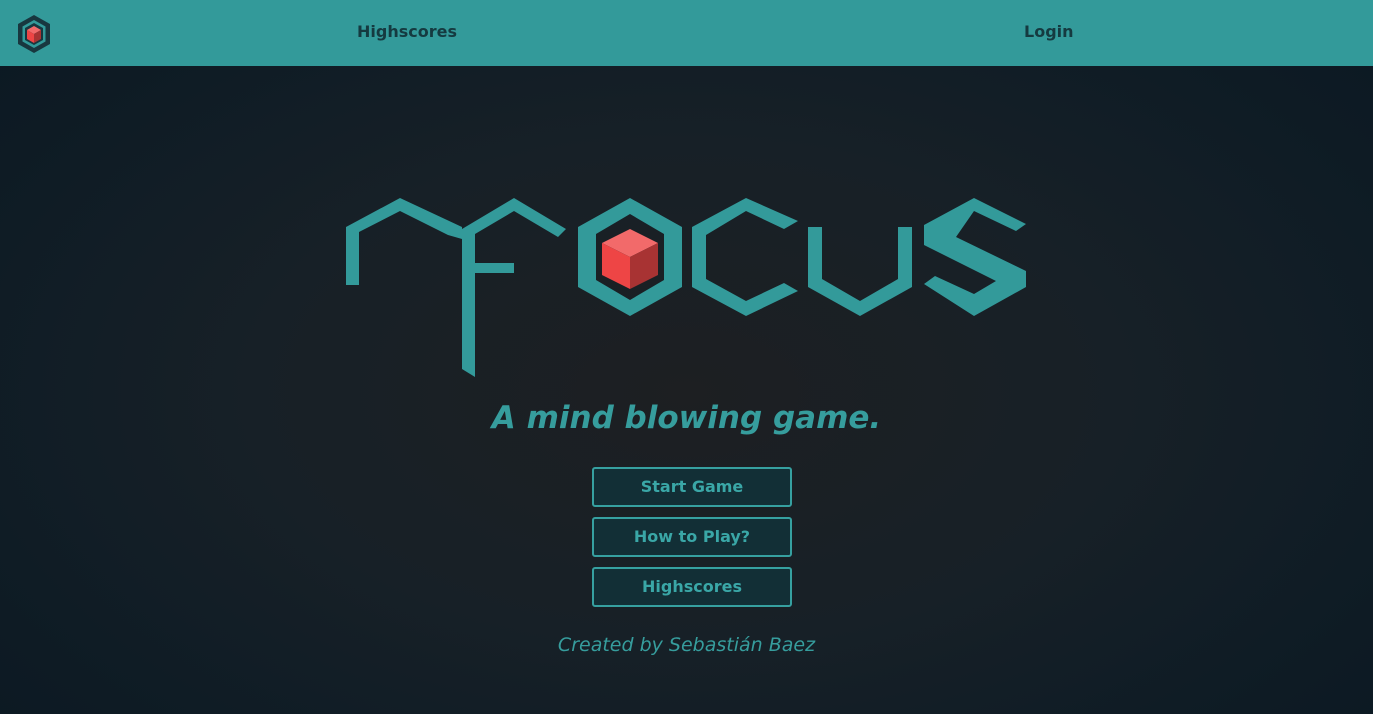 The image size is (1373, 714). Describe the element at coordinates (404, 241) in the screenshot. I see `logo-letter-n` at that location.